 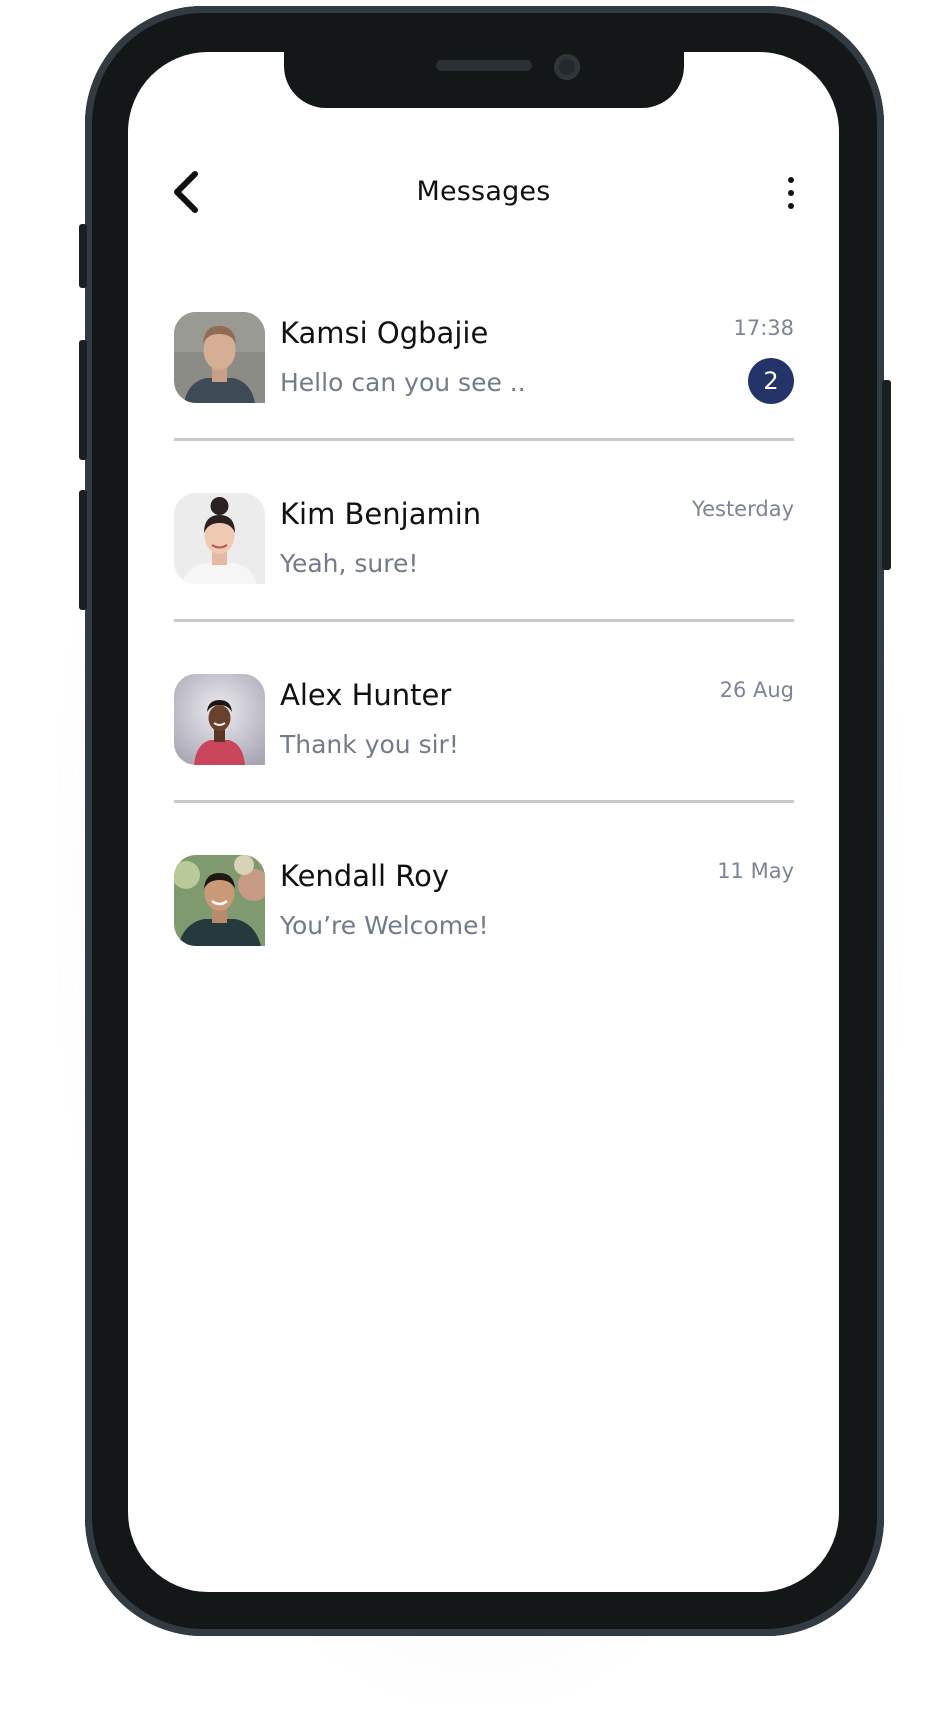 What do you see at coordinates (886, 475) in the screenshot?
I see `power-button` at bounding box center [886, 475].